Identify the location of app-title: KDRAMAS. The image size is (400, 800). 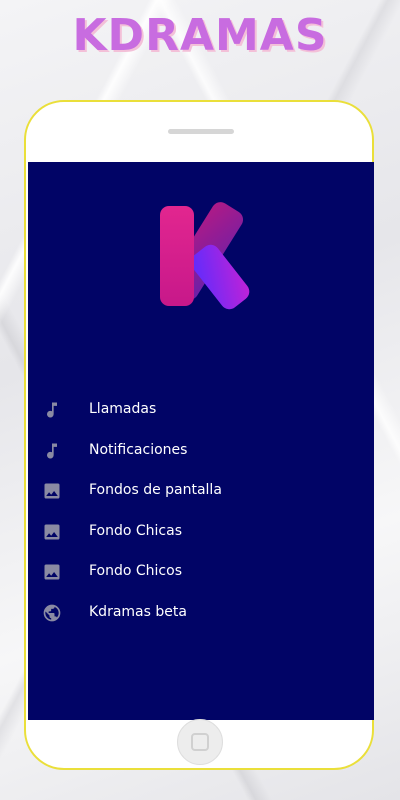
(200, 35).